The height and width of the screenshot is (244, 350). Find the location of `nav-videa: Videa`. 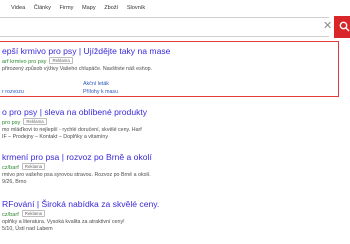

nav-videa: Videa is located at coordinates (18, 8).